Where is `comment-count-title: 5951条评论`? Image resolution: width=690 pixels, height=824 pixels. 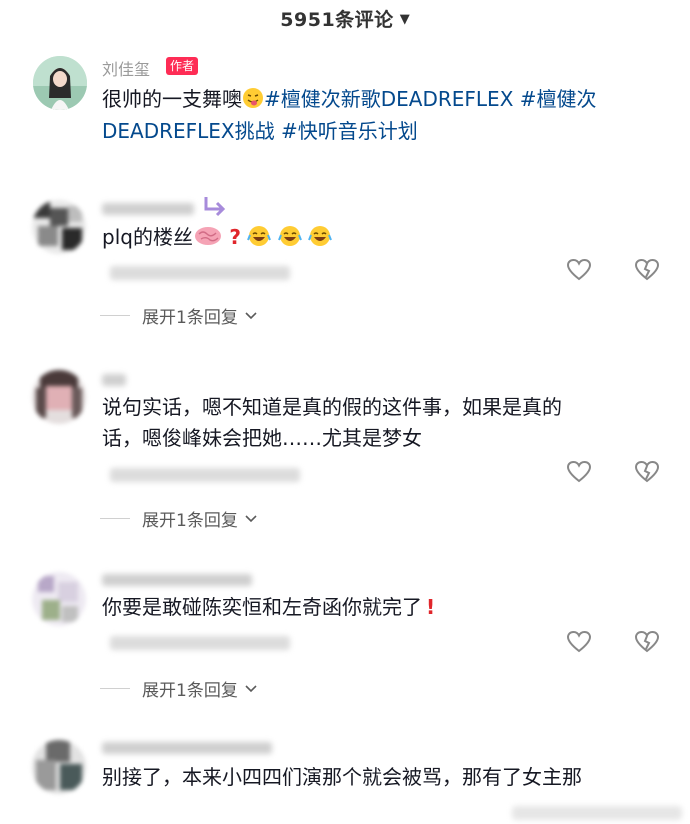
comment-count-title: 5951条评论 is located at coordinates (337, 19).